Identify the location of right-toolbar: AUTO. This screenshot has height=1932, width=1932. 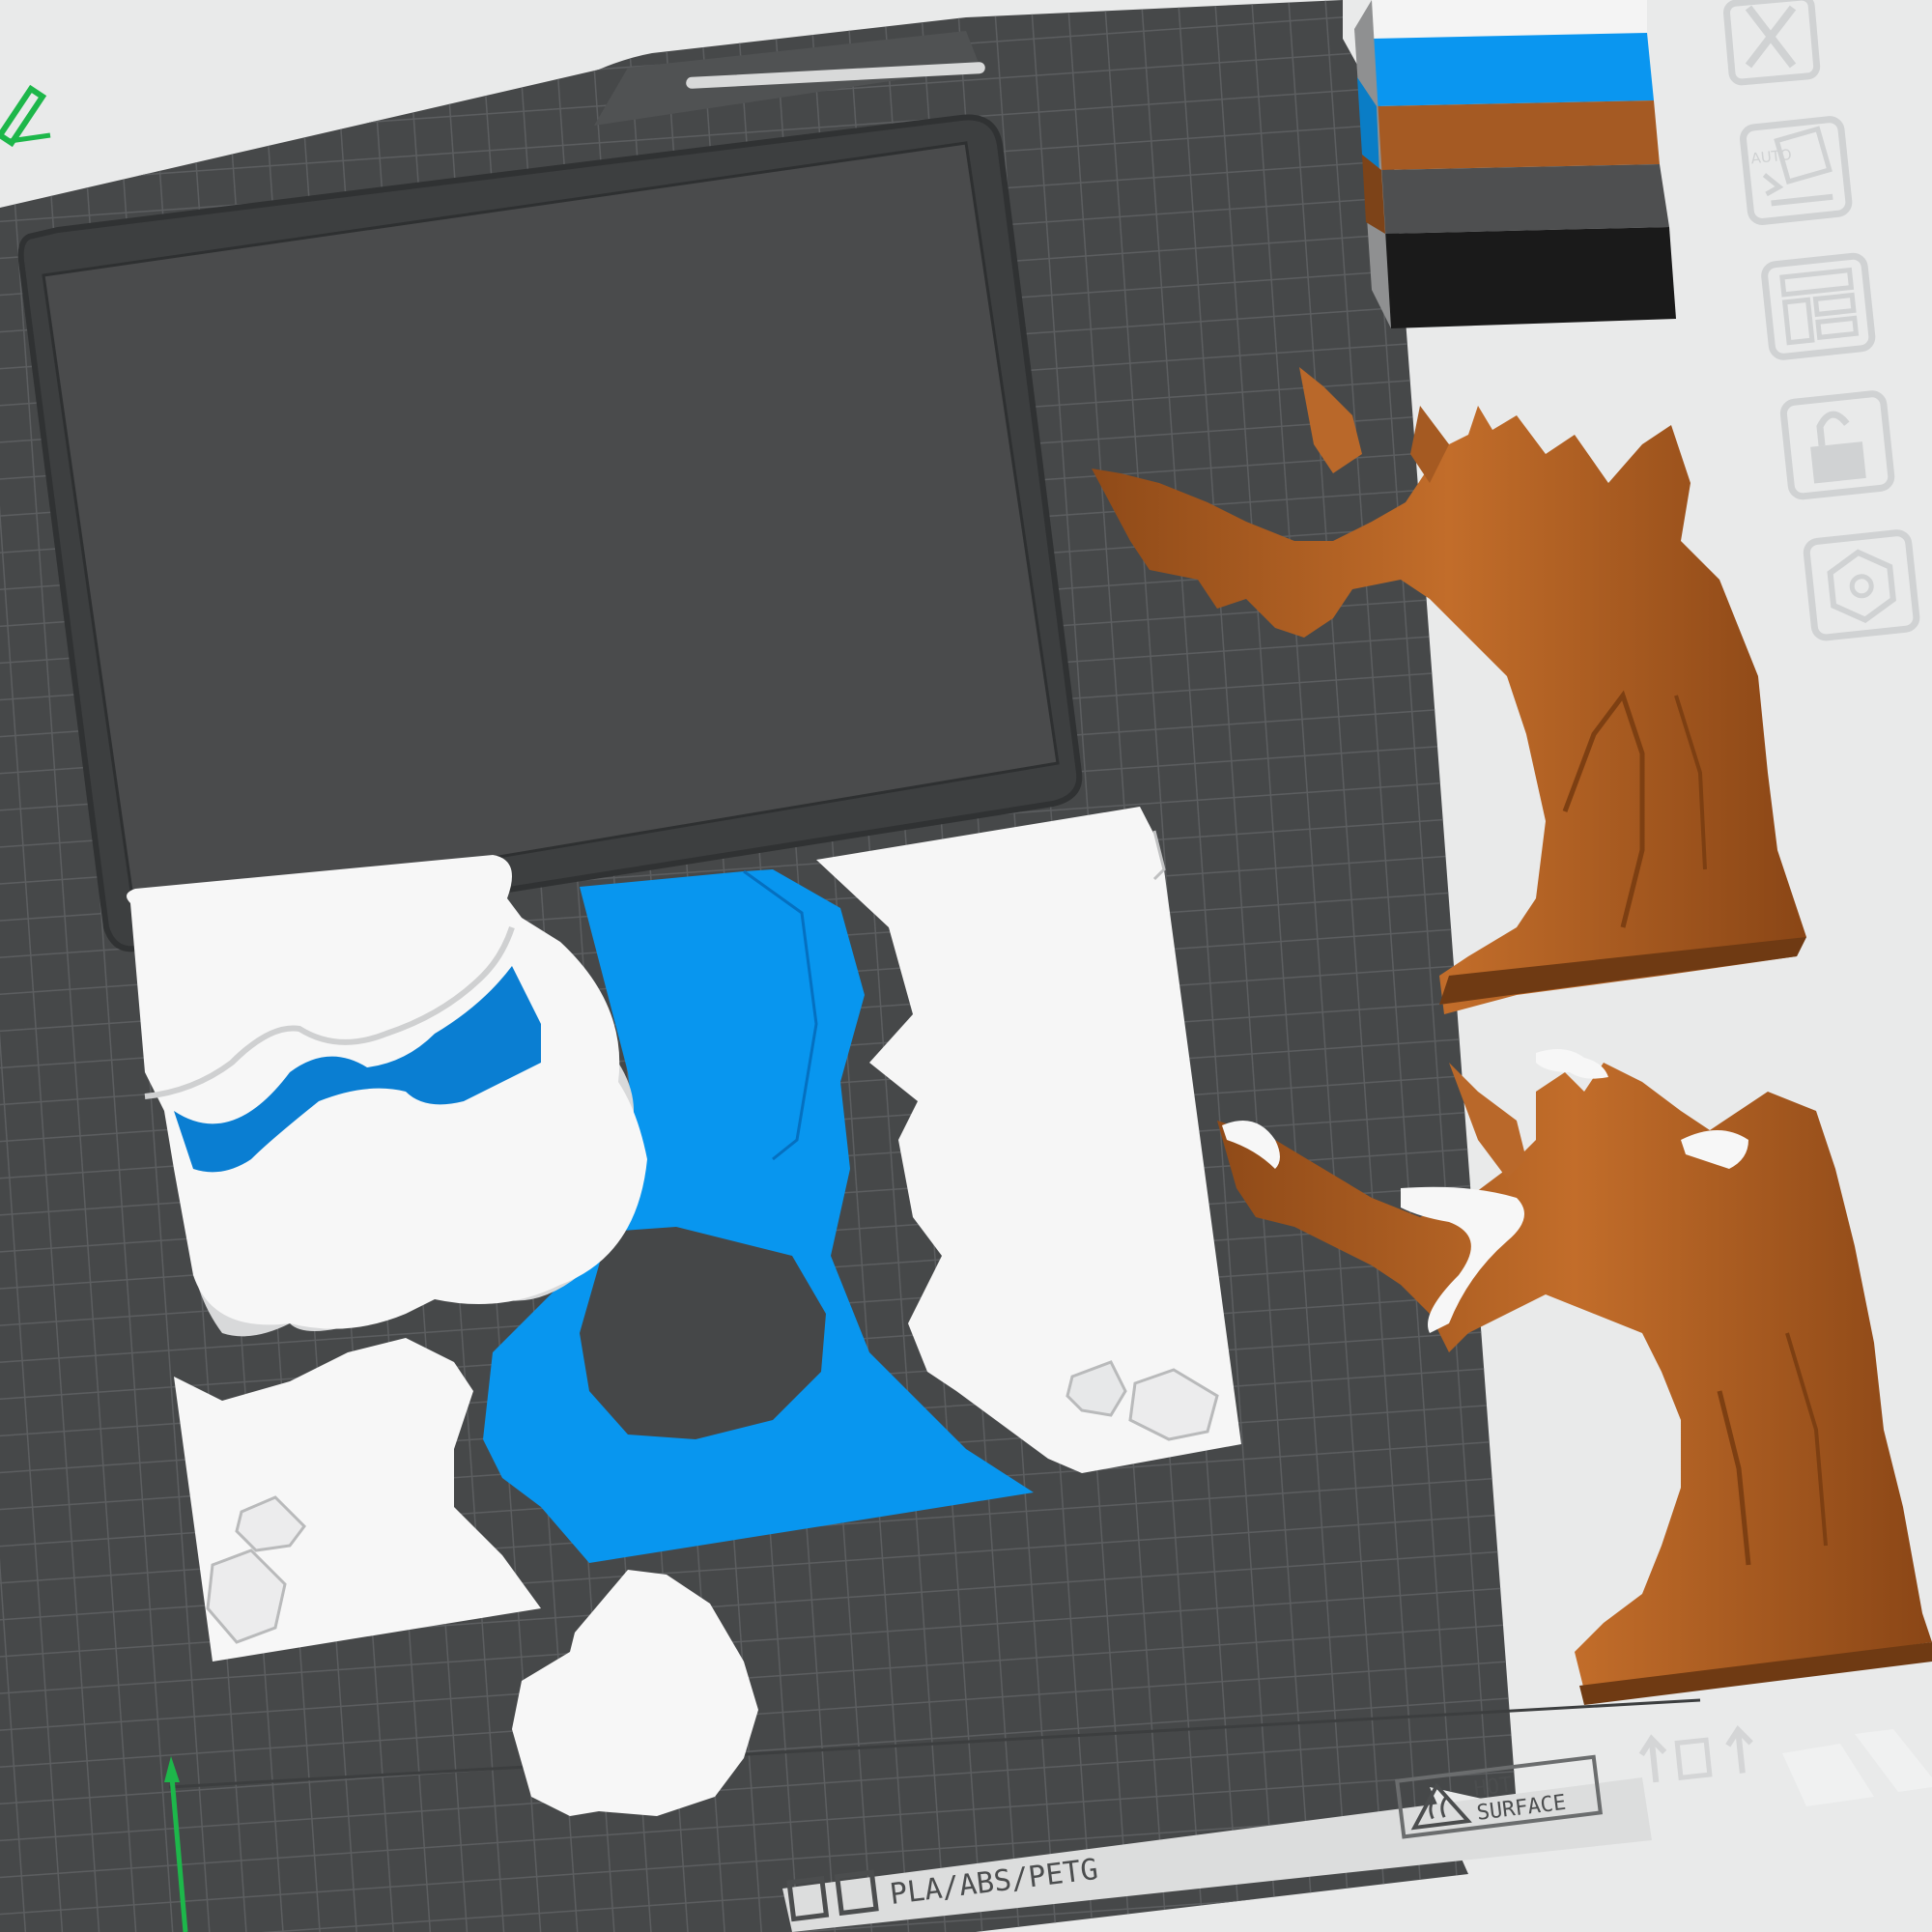
(1821, 320).